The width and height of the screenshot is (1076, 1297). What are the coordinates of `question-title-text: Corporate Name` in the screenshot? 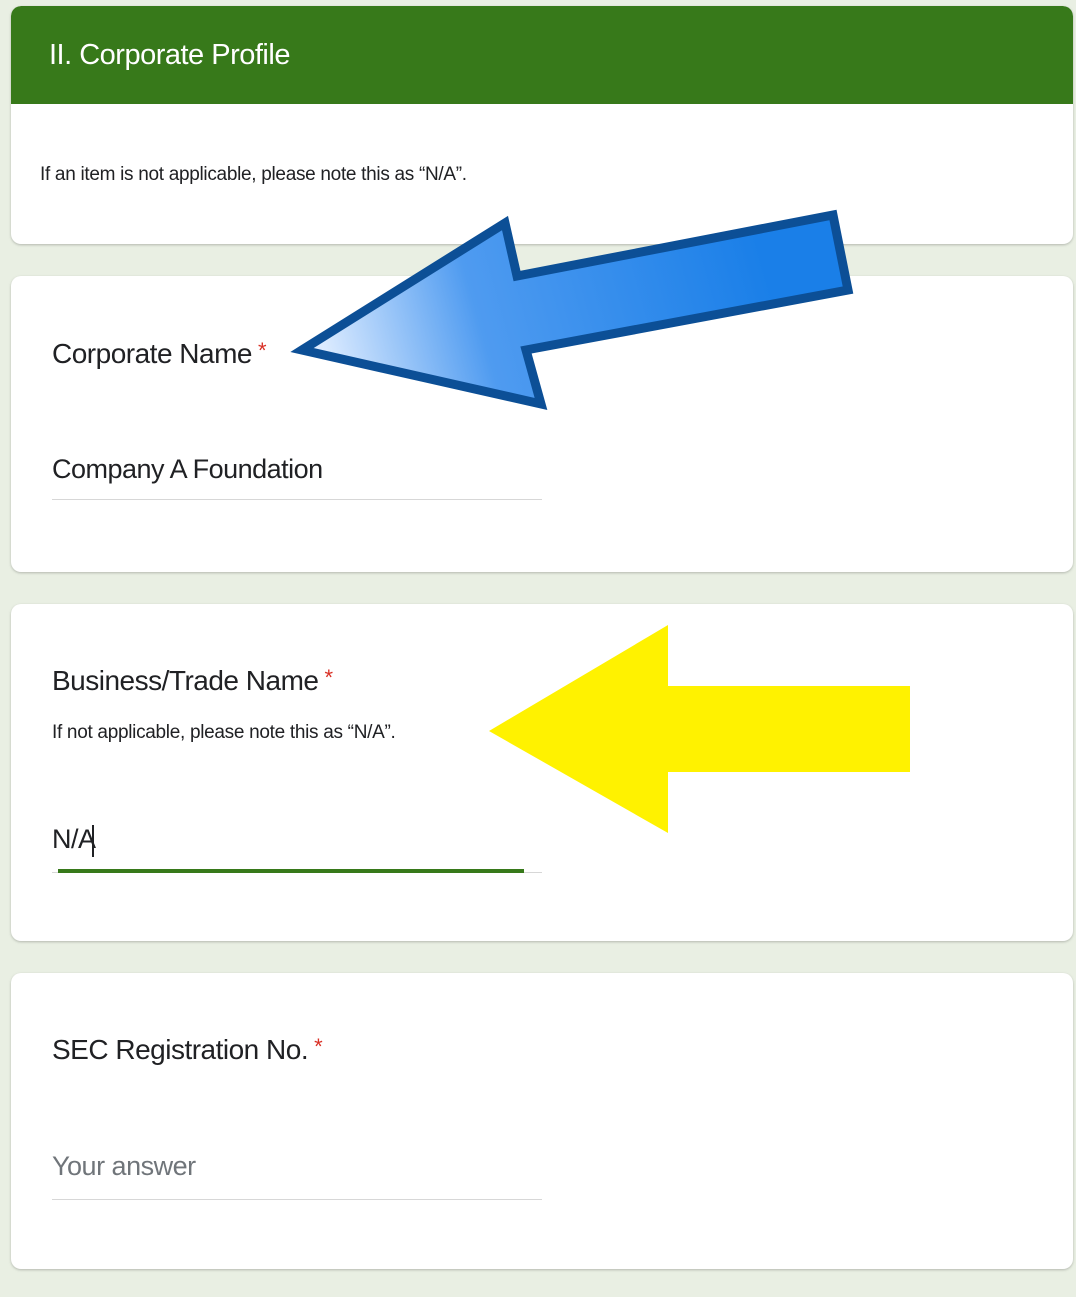 It's located at (152, 353).